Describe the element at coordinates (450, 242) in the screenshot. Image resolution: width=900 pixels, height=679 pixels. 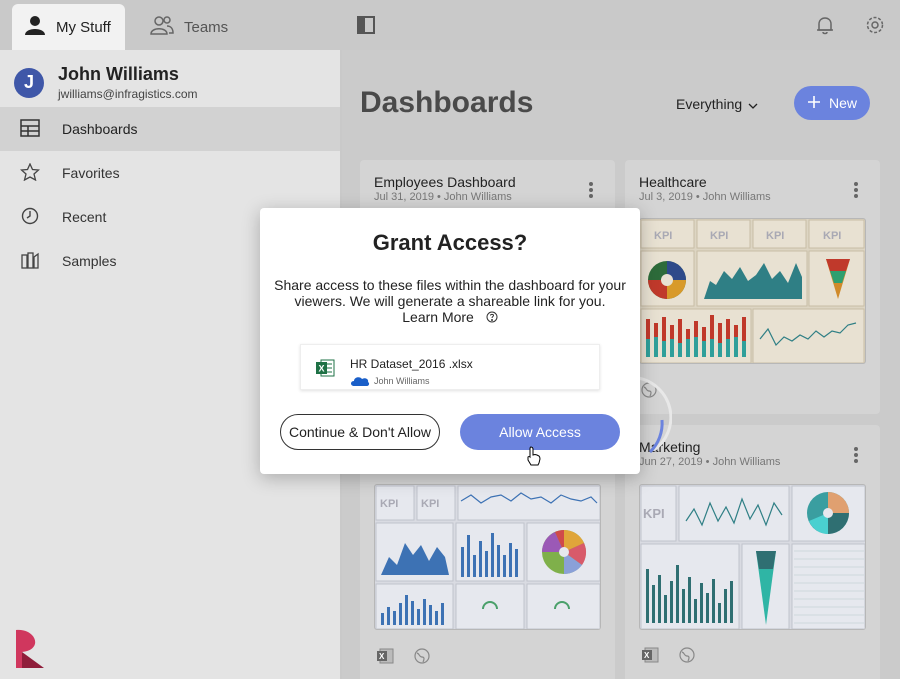
I see `dialog-title: Grant Access?` at that location.